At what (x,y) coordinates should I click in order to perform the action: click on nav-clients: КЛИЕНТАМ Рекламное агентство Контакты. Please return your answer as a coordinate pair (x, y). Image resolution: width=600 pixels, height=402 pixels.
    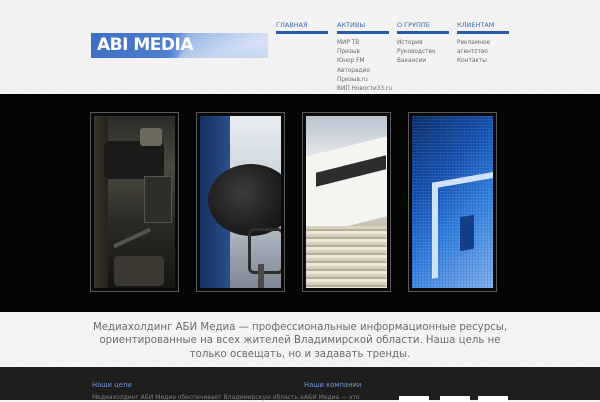
    Looking at the image, I should click on (483, 43).